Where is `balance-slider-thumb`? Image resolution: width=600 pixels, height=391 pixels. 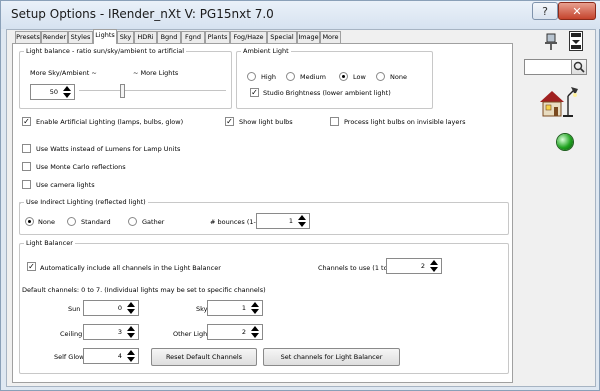 balance-slider-thumb is located at coordinates (122, 91).